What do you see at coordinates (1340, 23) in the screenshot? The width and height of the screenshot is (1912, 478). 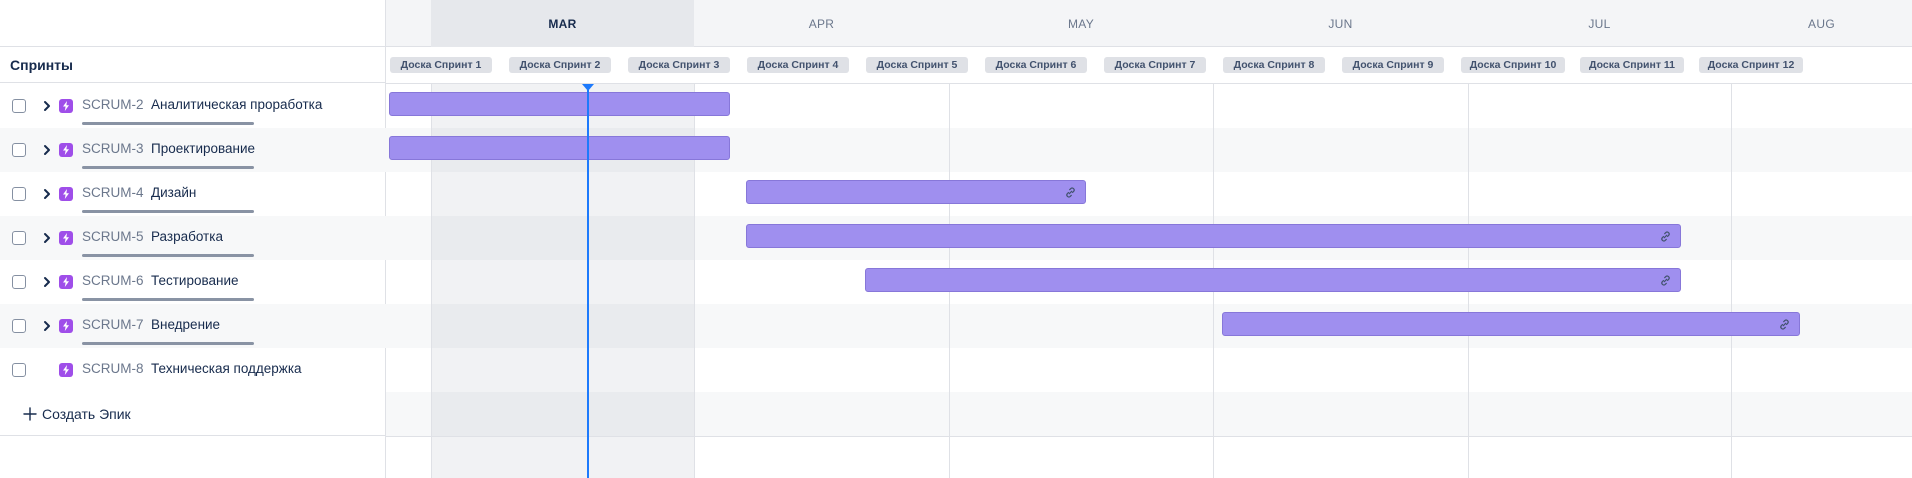 I see `month-jun: JUN` at bounding box center [1340, 23].